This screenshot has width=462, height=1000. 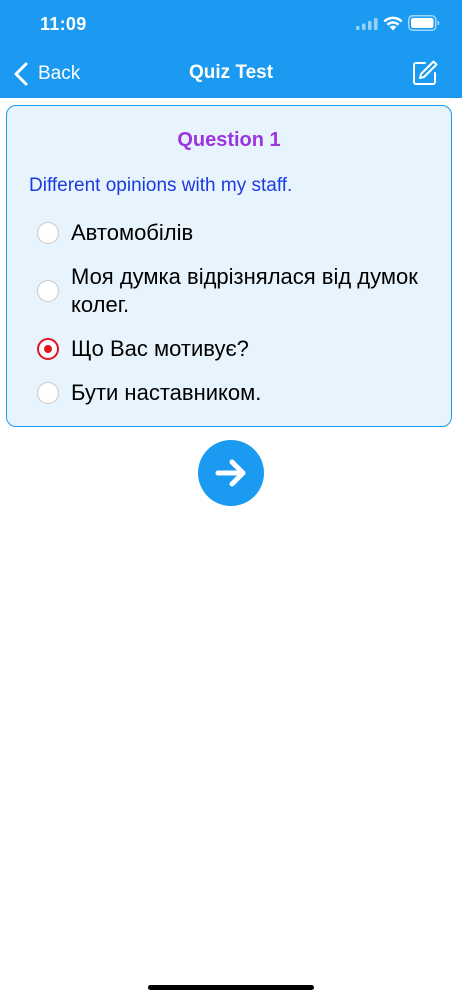 I want to click on wifi-icon, so click(x=393, y=23).